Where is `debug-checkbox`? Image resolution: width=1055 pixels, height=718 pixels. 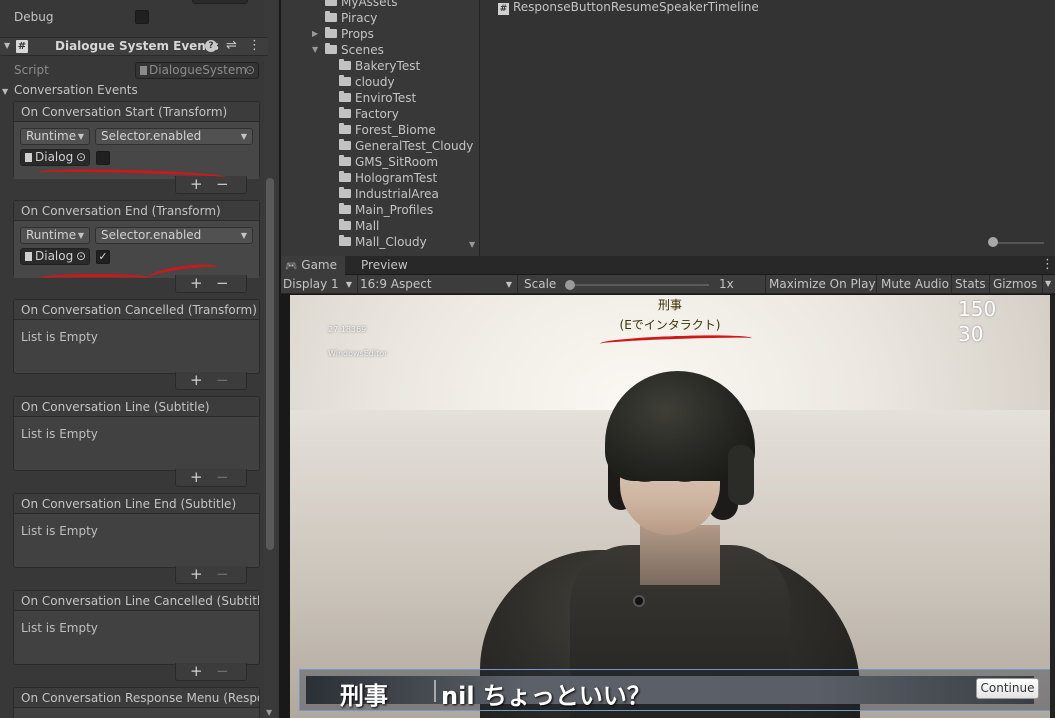
debug-checkbox is located at coordinates (142, 17).